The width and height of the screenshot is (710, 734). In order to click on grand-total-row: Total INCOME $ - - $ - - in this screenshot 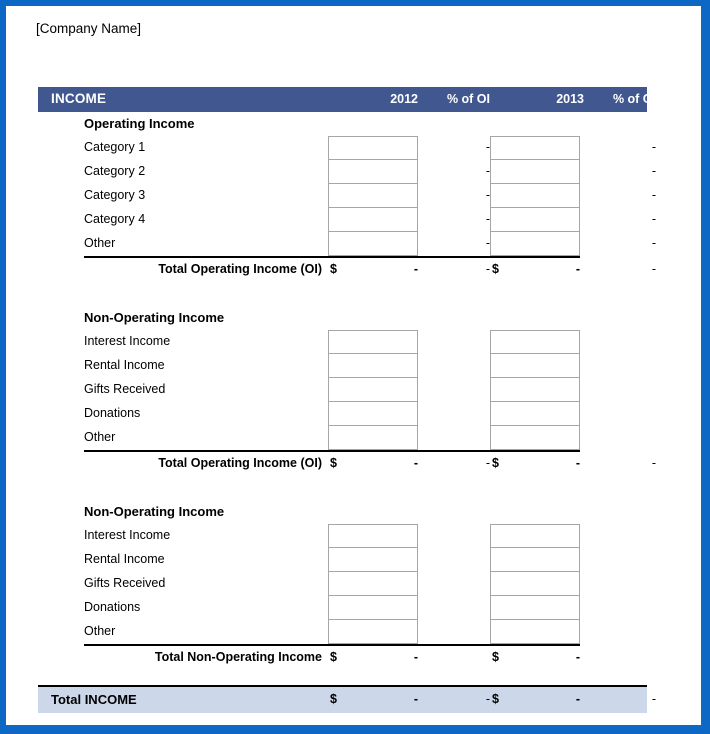, I will do `click(347, 699)`.